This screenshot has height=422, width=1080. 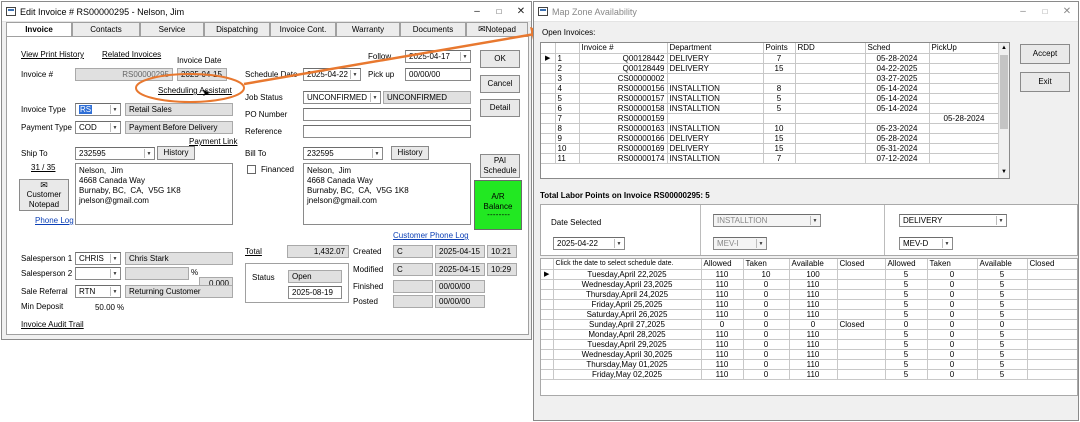 I want to click on scroll-down-icon: ▼, so click(x=1004, y=172).